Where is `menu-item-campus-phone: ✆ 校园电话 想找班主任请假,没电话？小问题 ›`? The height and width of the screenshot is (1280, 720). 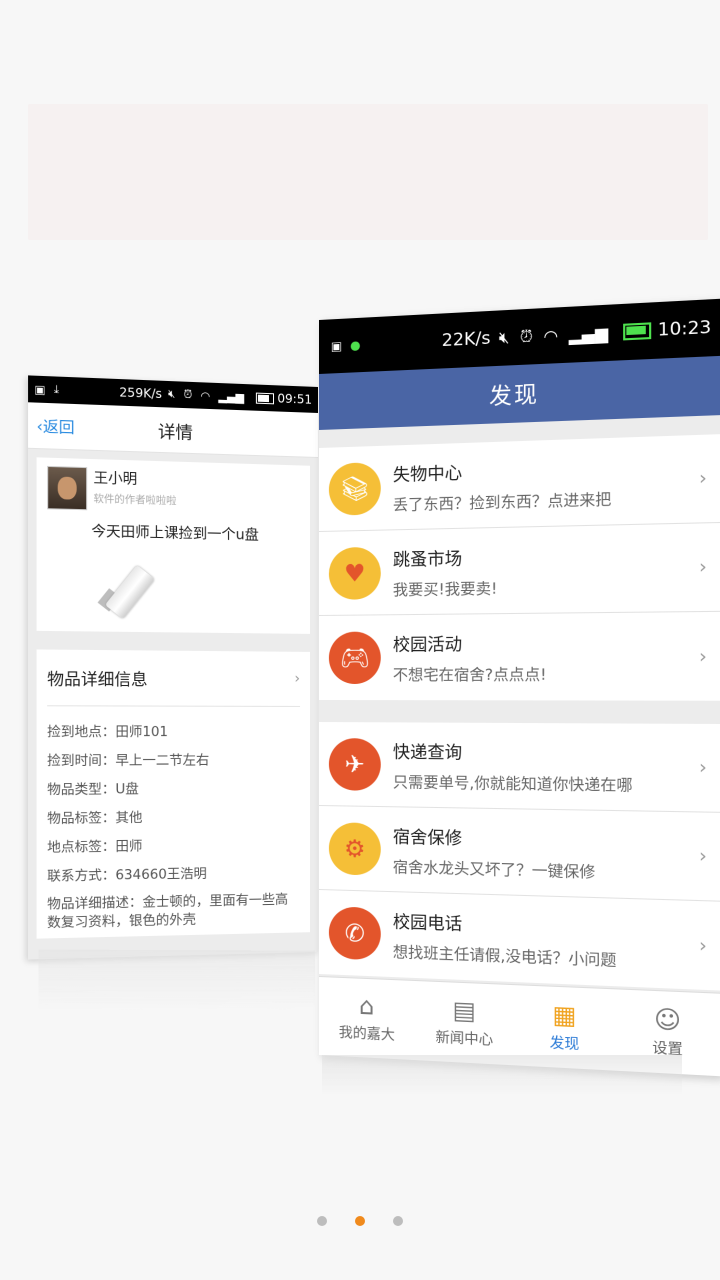
menu-item-campus-phone: ✆ 校园电话 想找班主任请假,没电话？小问题 › is located at coordinates (519, 940).